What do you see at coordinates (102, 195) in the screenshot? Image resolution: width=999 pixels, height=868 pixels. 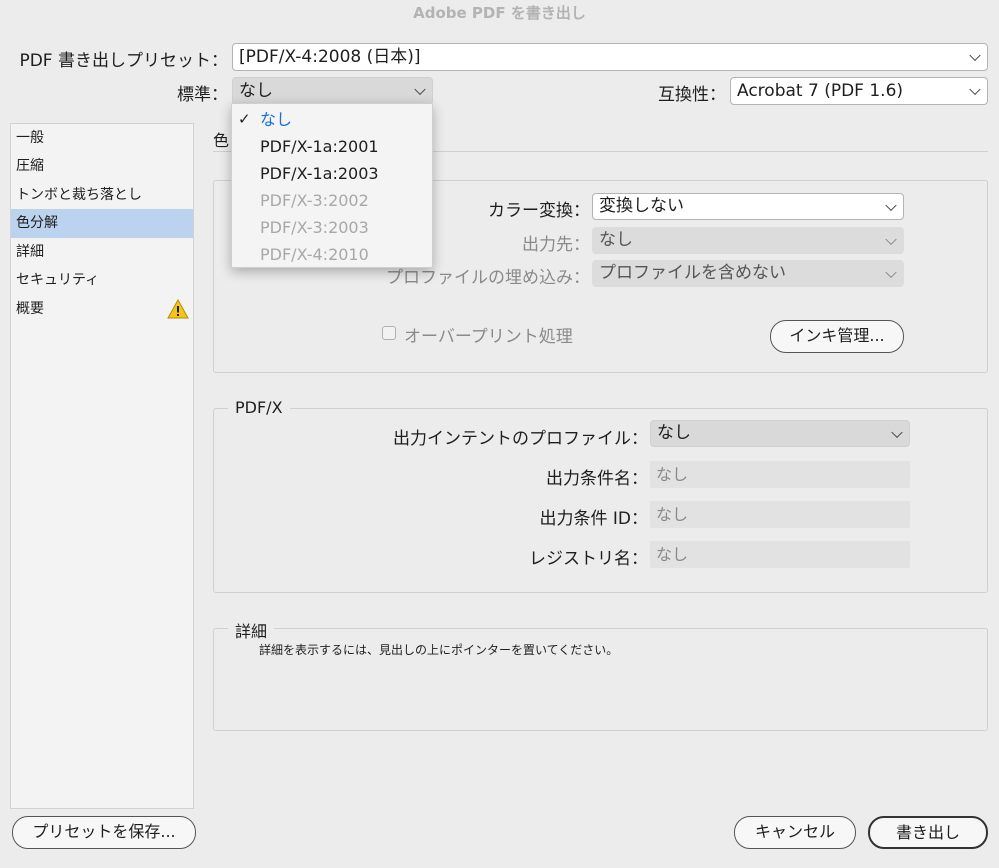 I see `sidebar-item-marks-bleeds: トンボと裁ち落とし` at bounding box center [102, 195].